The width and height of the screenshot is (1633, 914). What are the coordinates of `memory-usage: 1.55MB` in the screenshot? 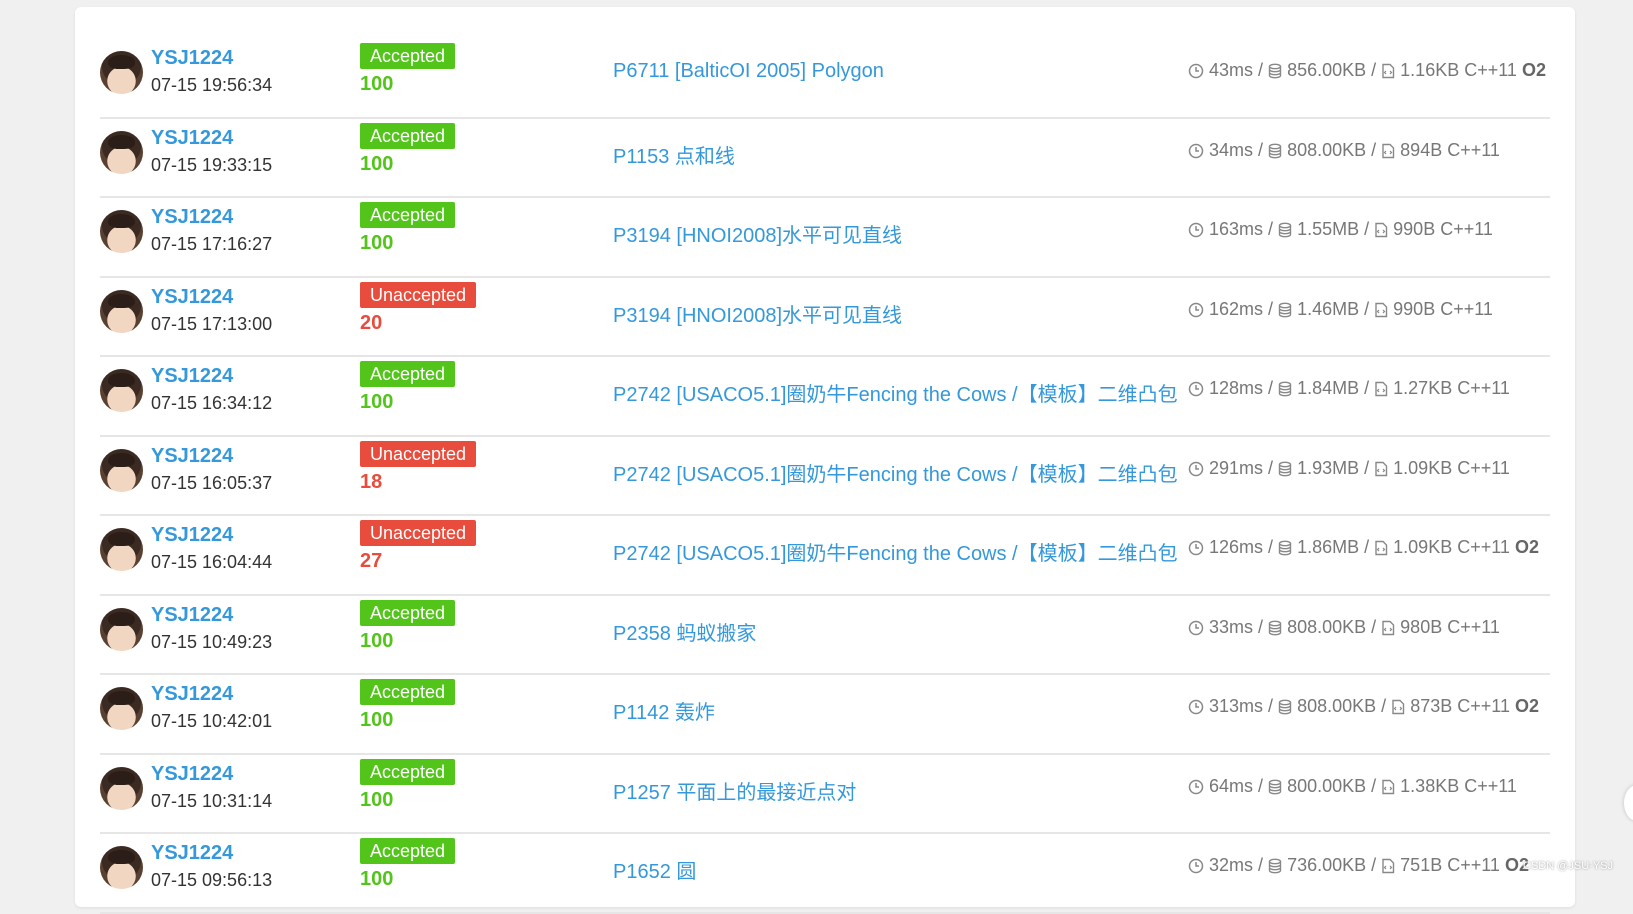 It's located at (1328, 229).